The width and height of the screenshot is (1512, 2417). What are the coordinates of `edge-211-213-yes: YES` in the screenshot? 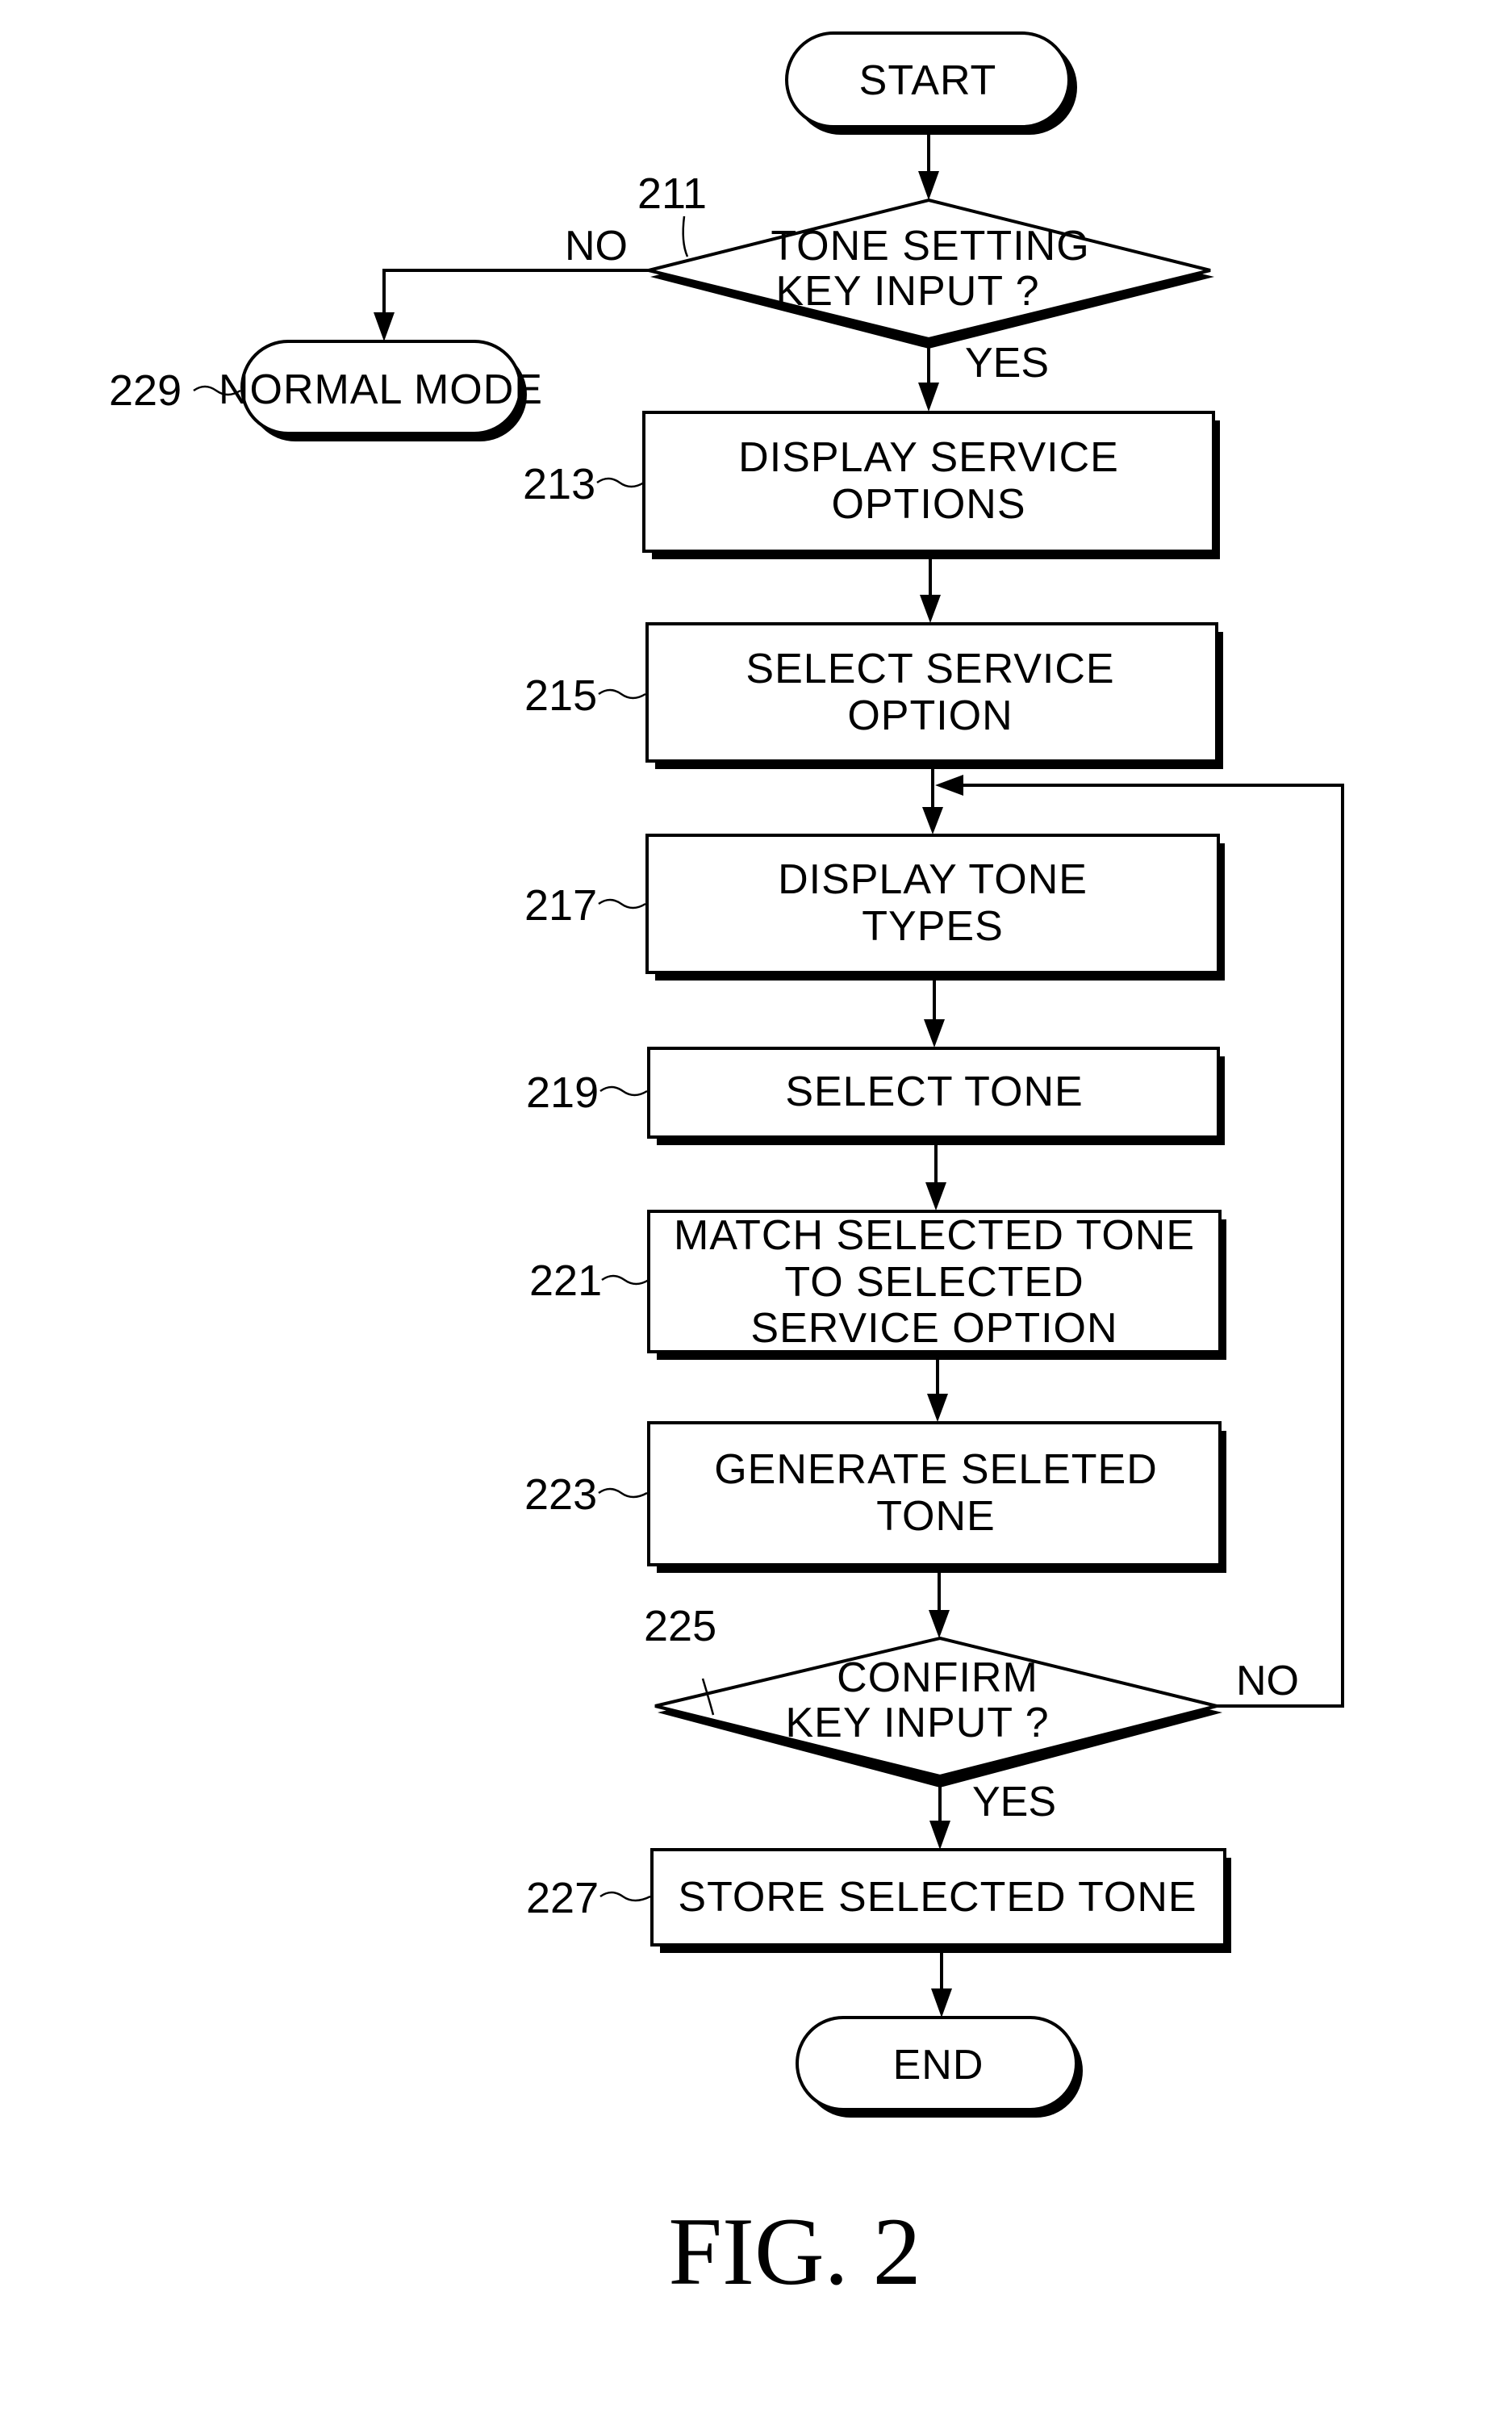 It's located at (983, 375).